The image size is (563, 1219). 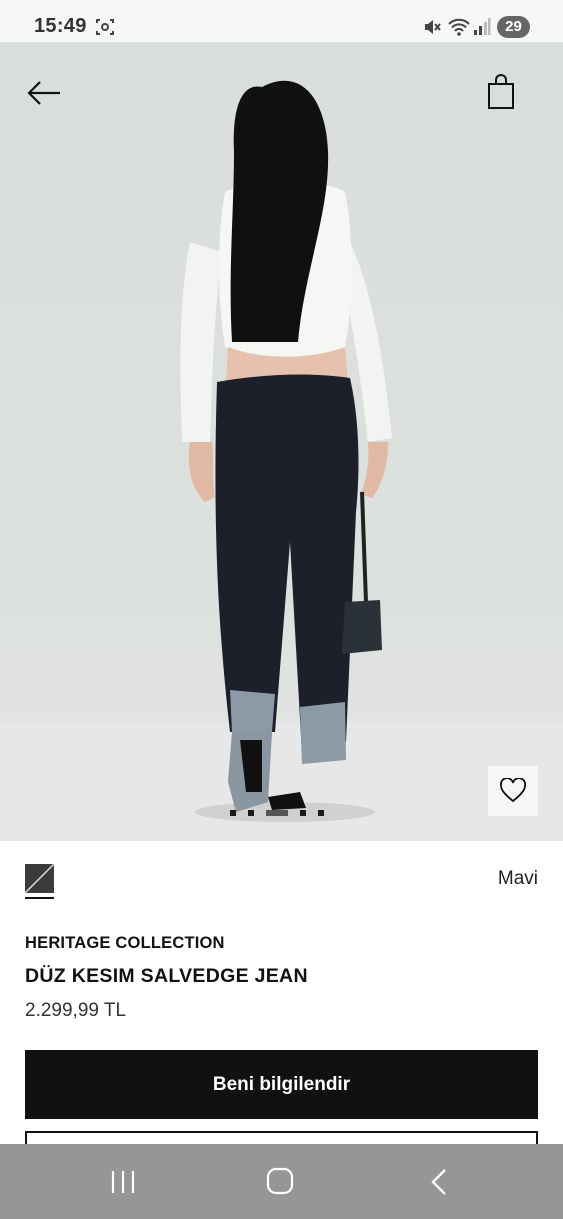 I want to click on heart-icon, so click(x=513, y=790).